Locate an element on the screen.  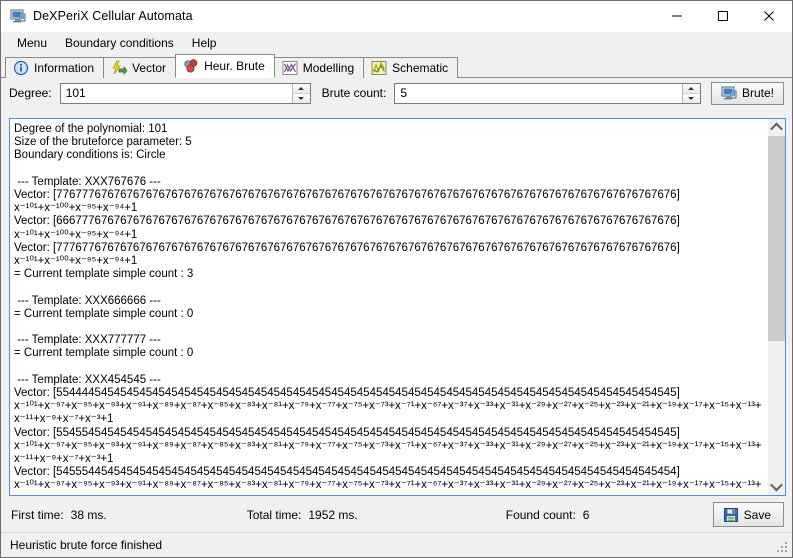
found-count-stat: Found count: 6 is located at coordinates (548, 515).